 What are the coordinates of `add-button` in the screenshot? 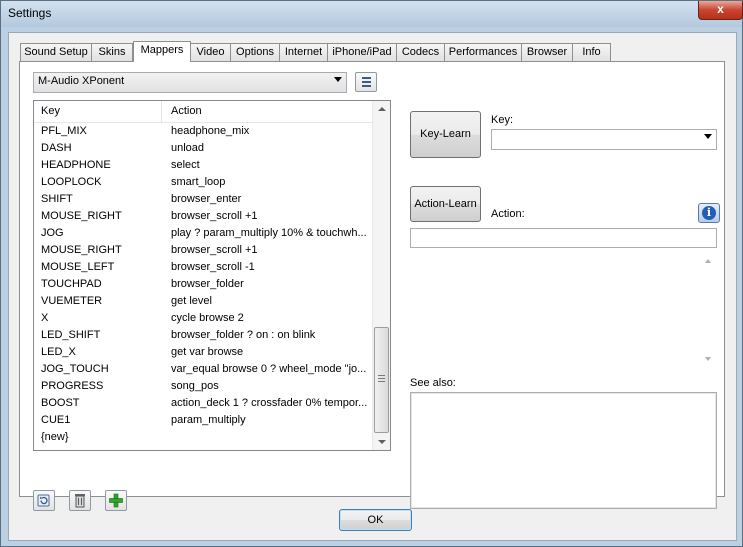 It's located at (116, 500).